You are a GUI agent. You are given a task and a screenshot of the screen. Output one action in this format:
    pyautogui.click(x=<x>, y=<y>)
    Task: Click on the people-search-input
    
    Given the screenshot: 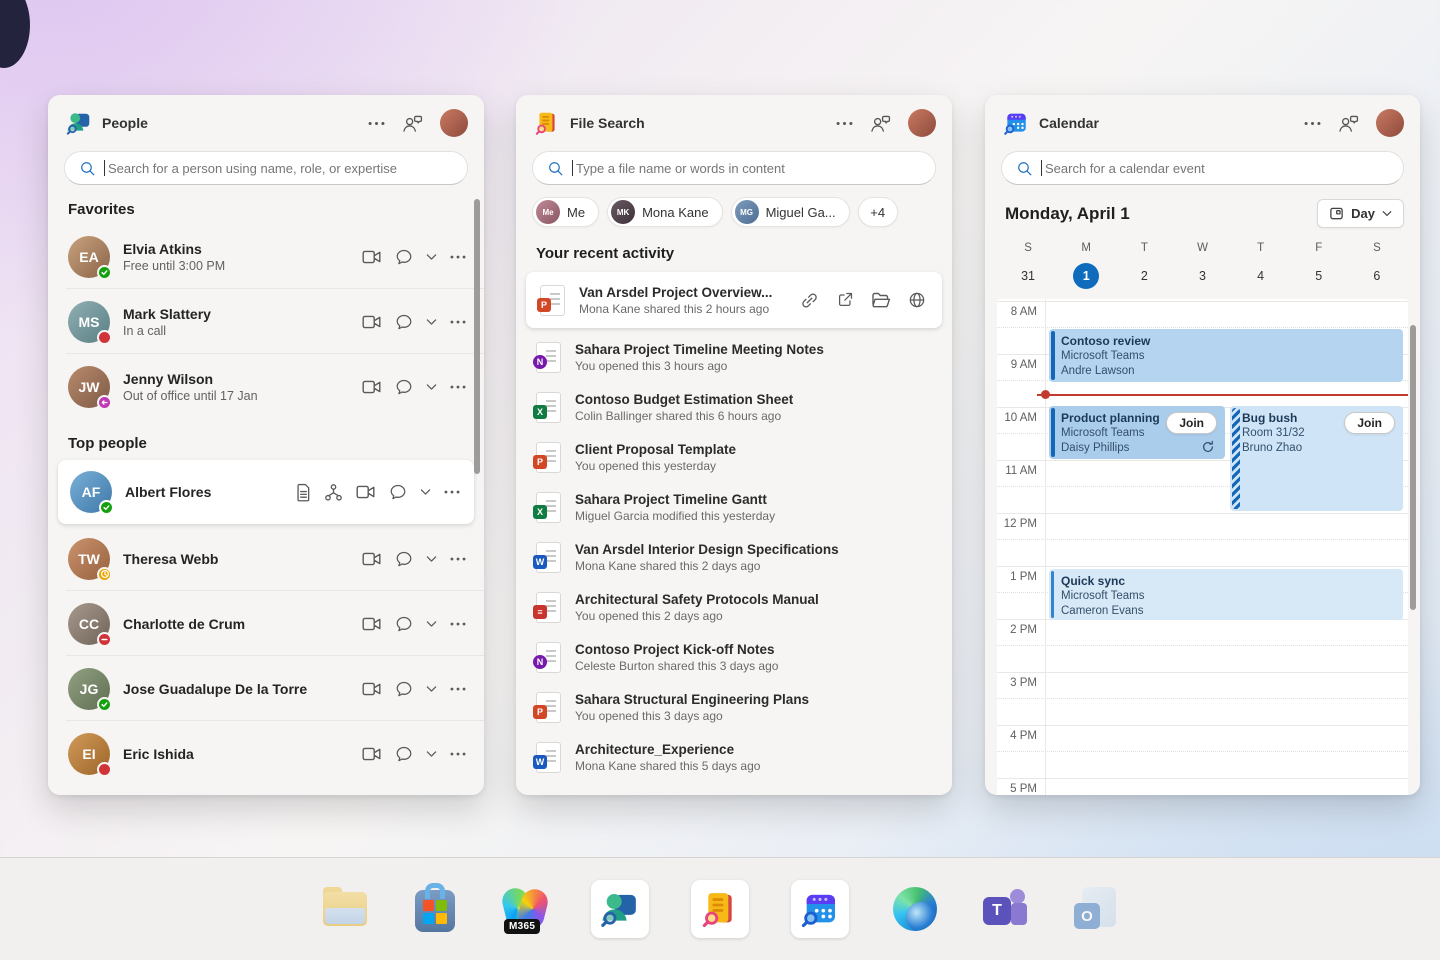 What is the action you would take?
    pyautogui.click(x=280, y=168)
    